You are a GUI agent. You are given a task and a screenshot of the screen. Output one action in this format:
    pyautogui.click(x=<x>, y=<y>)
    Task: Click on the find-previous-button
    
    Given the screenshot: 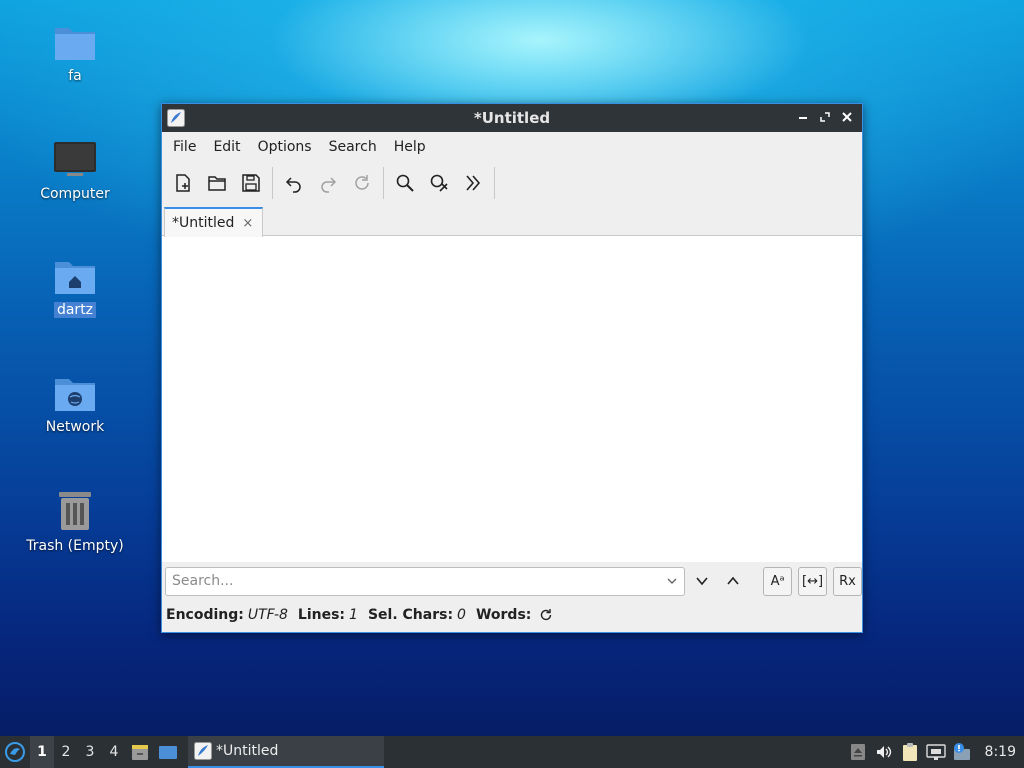 What is the action you would take?
    pyautogui.click(x=733, y=581)
    